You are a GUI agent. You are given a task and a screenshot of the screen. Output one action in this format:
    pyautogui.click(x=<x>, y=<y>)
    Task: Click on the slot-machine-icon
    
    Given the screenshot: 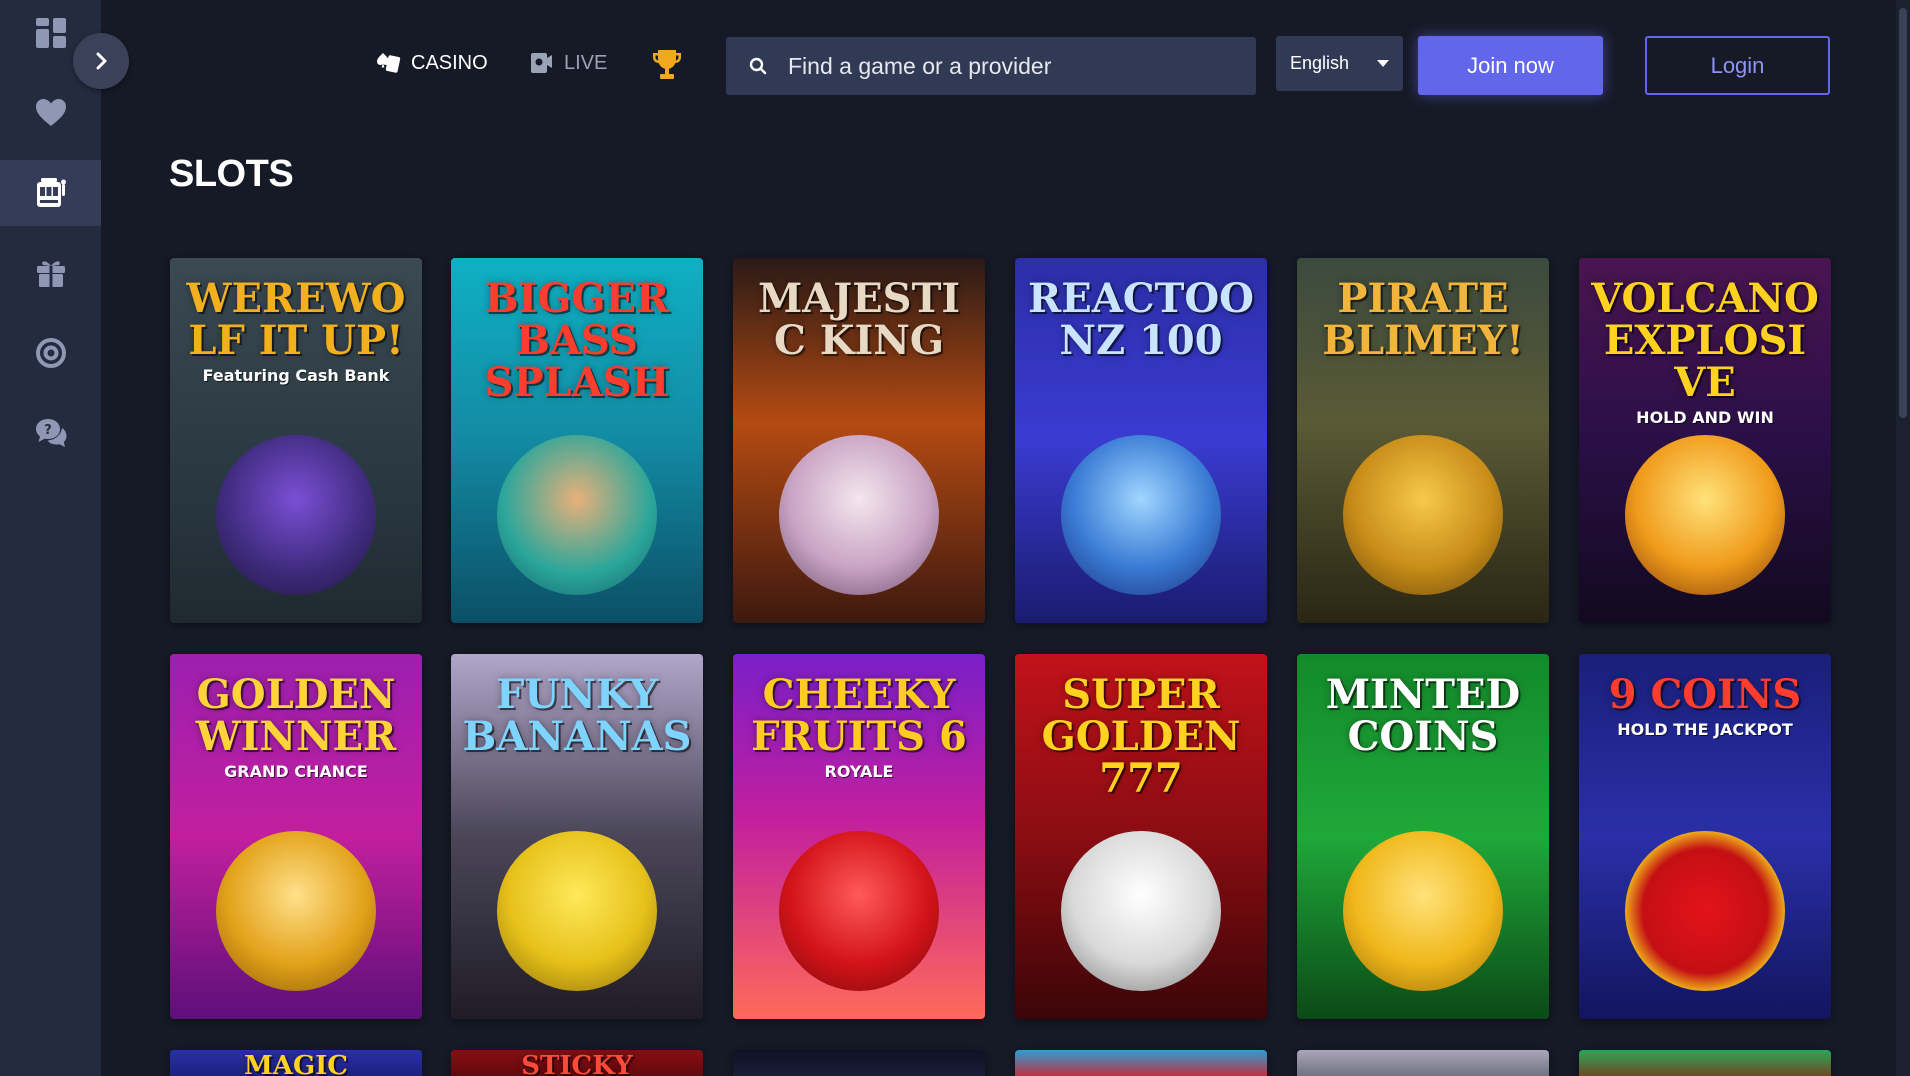 What is the action you would take?
    pyautogui.click(x=51, y=192)
    